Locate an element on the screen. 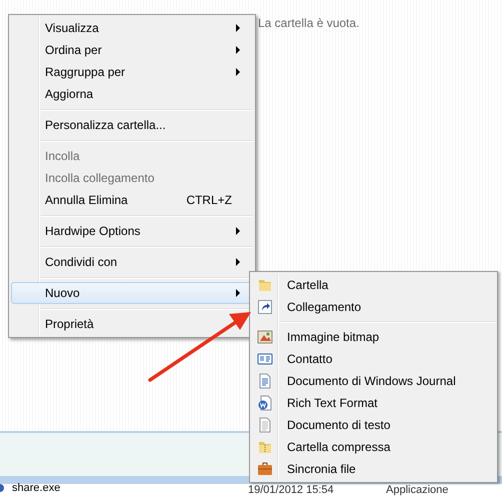  menu-item: Cartella compressa is located at coordinates (373, 447).